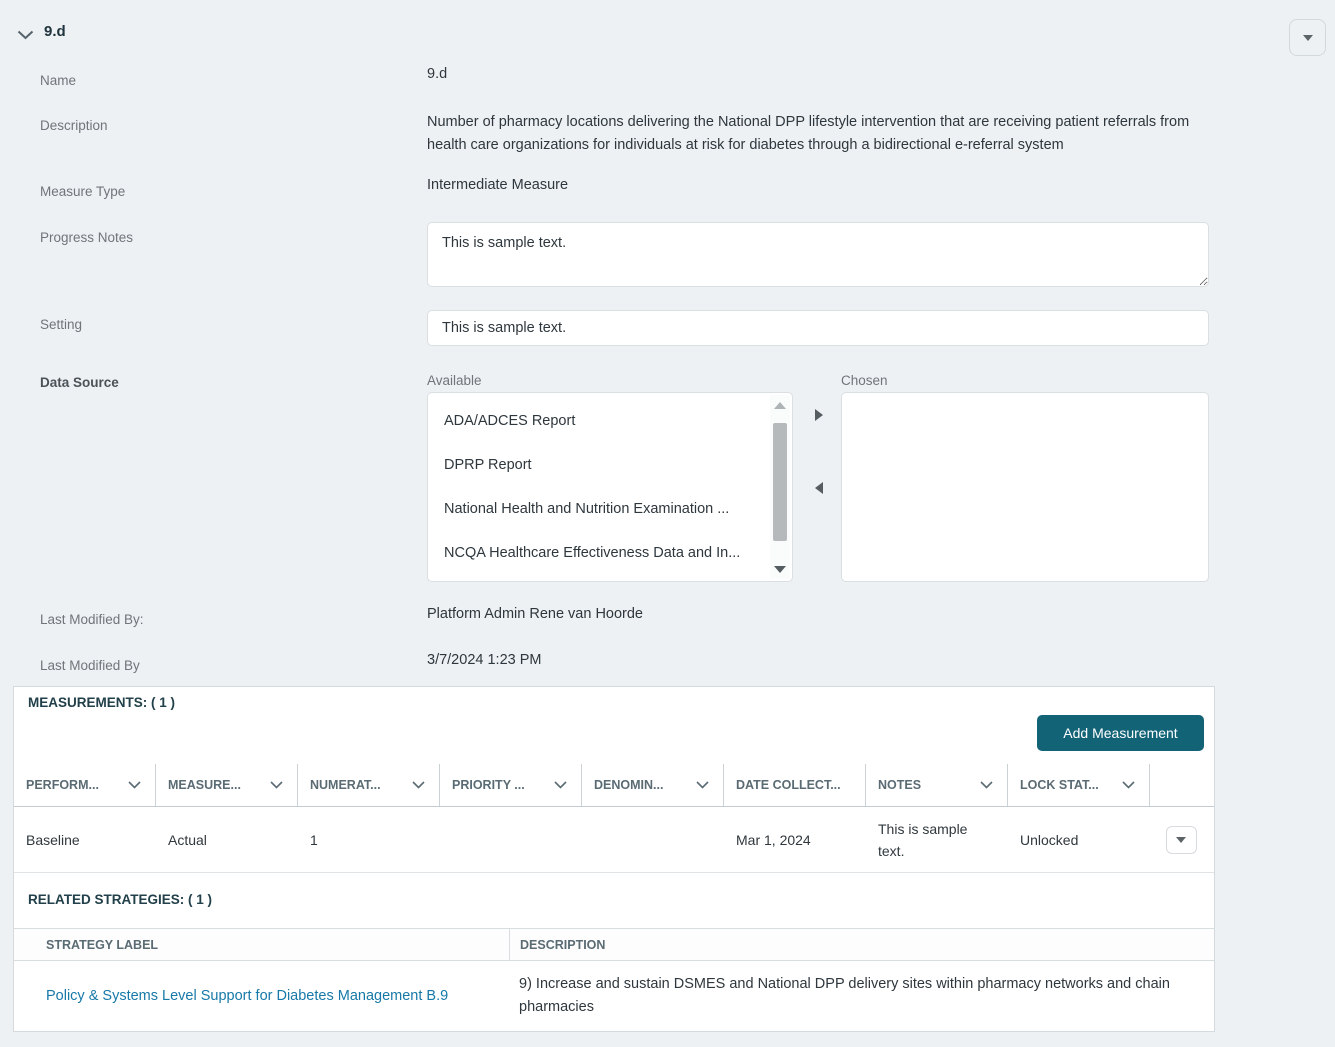 Image resolution: width=1335 pixels, height=1047 pixels. Describe the element at coordinates (1120, 733) in the screenshot. I see `add-measurement-button: Add Measurement` at that location.